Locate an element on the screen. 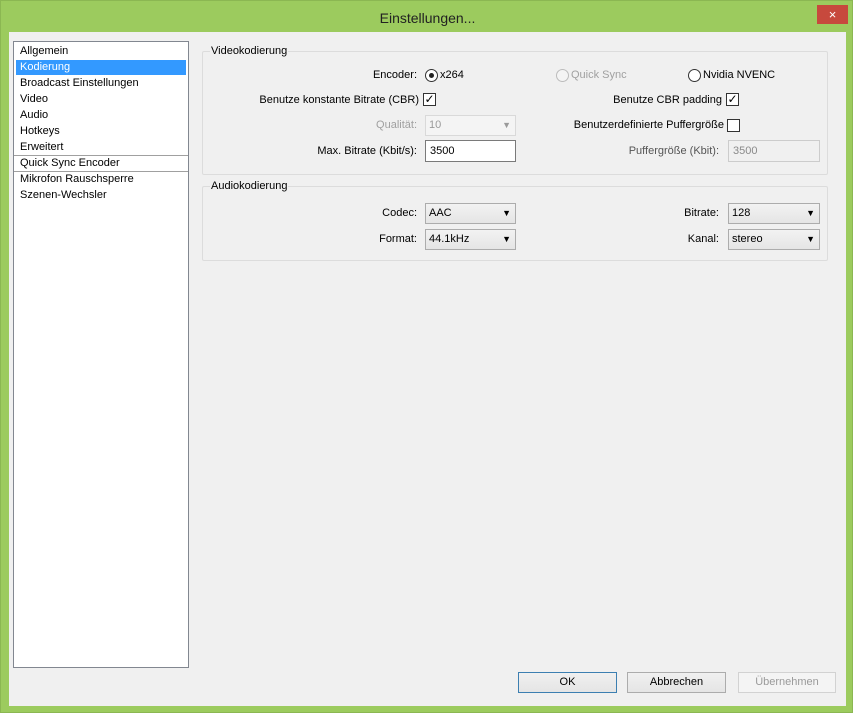 The height and width of the screenshot is (713, 853). quality-label: Qualität: is located at coordinates (396, 125).